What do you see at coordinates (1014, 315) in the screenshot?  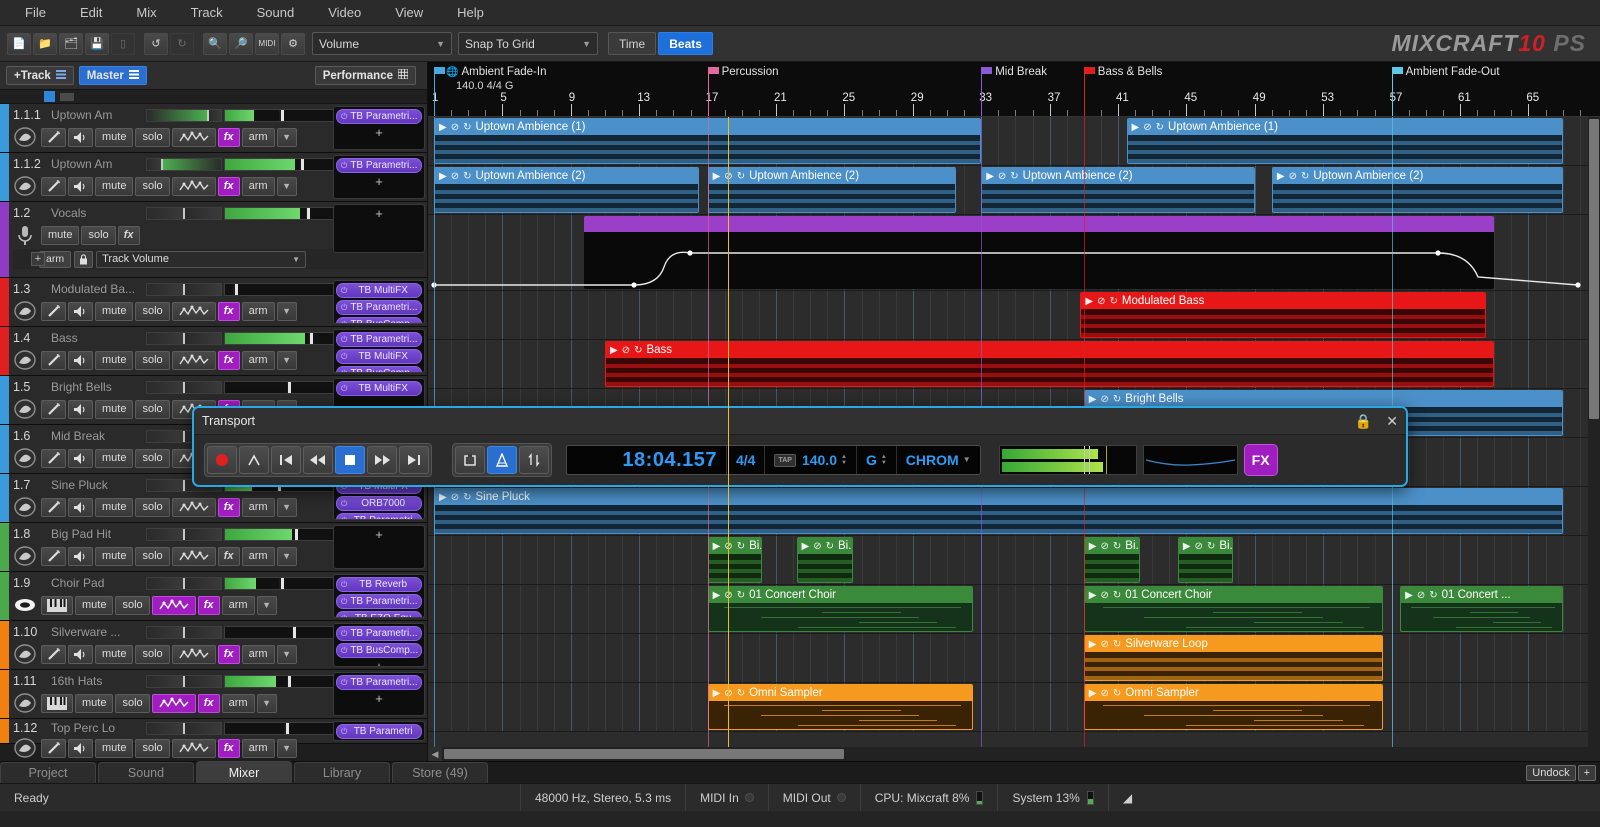 I see `track-lane: ▶ ⊘ ↻ Modulated Bass` at bounding box center [1014, 315].